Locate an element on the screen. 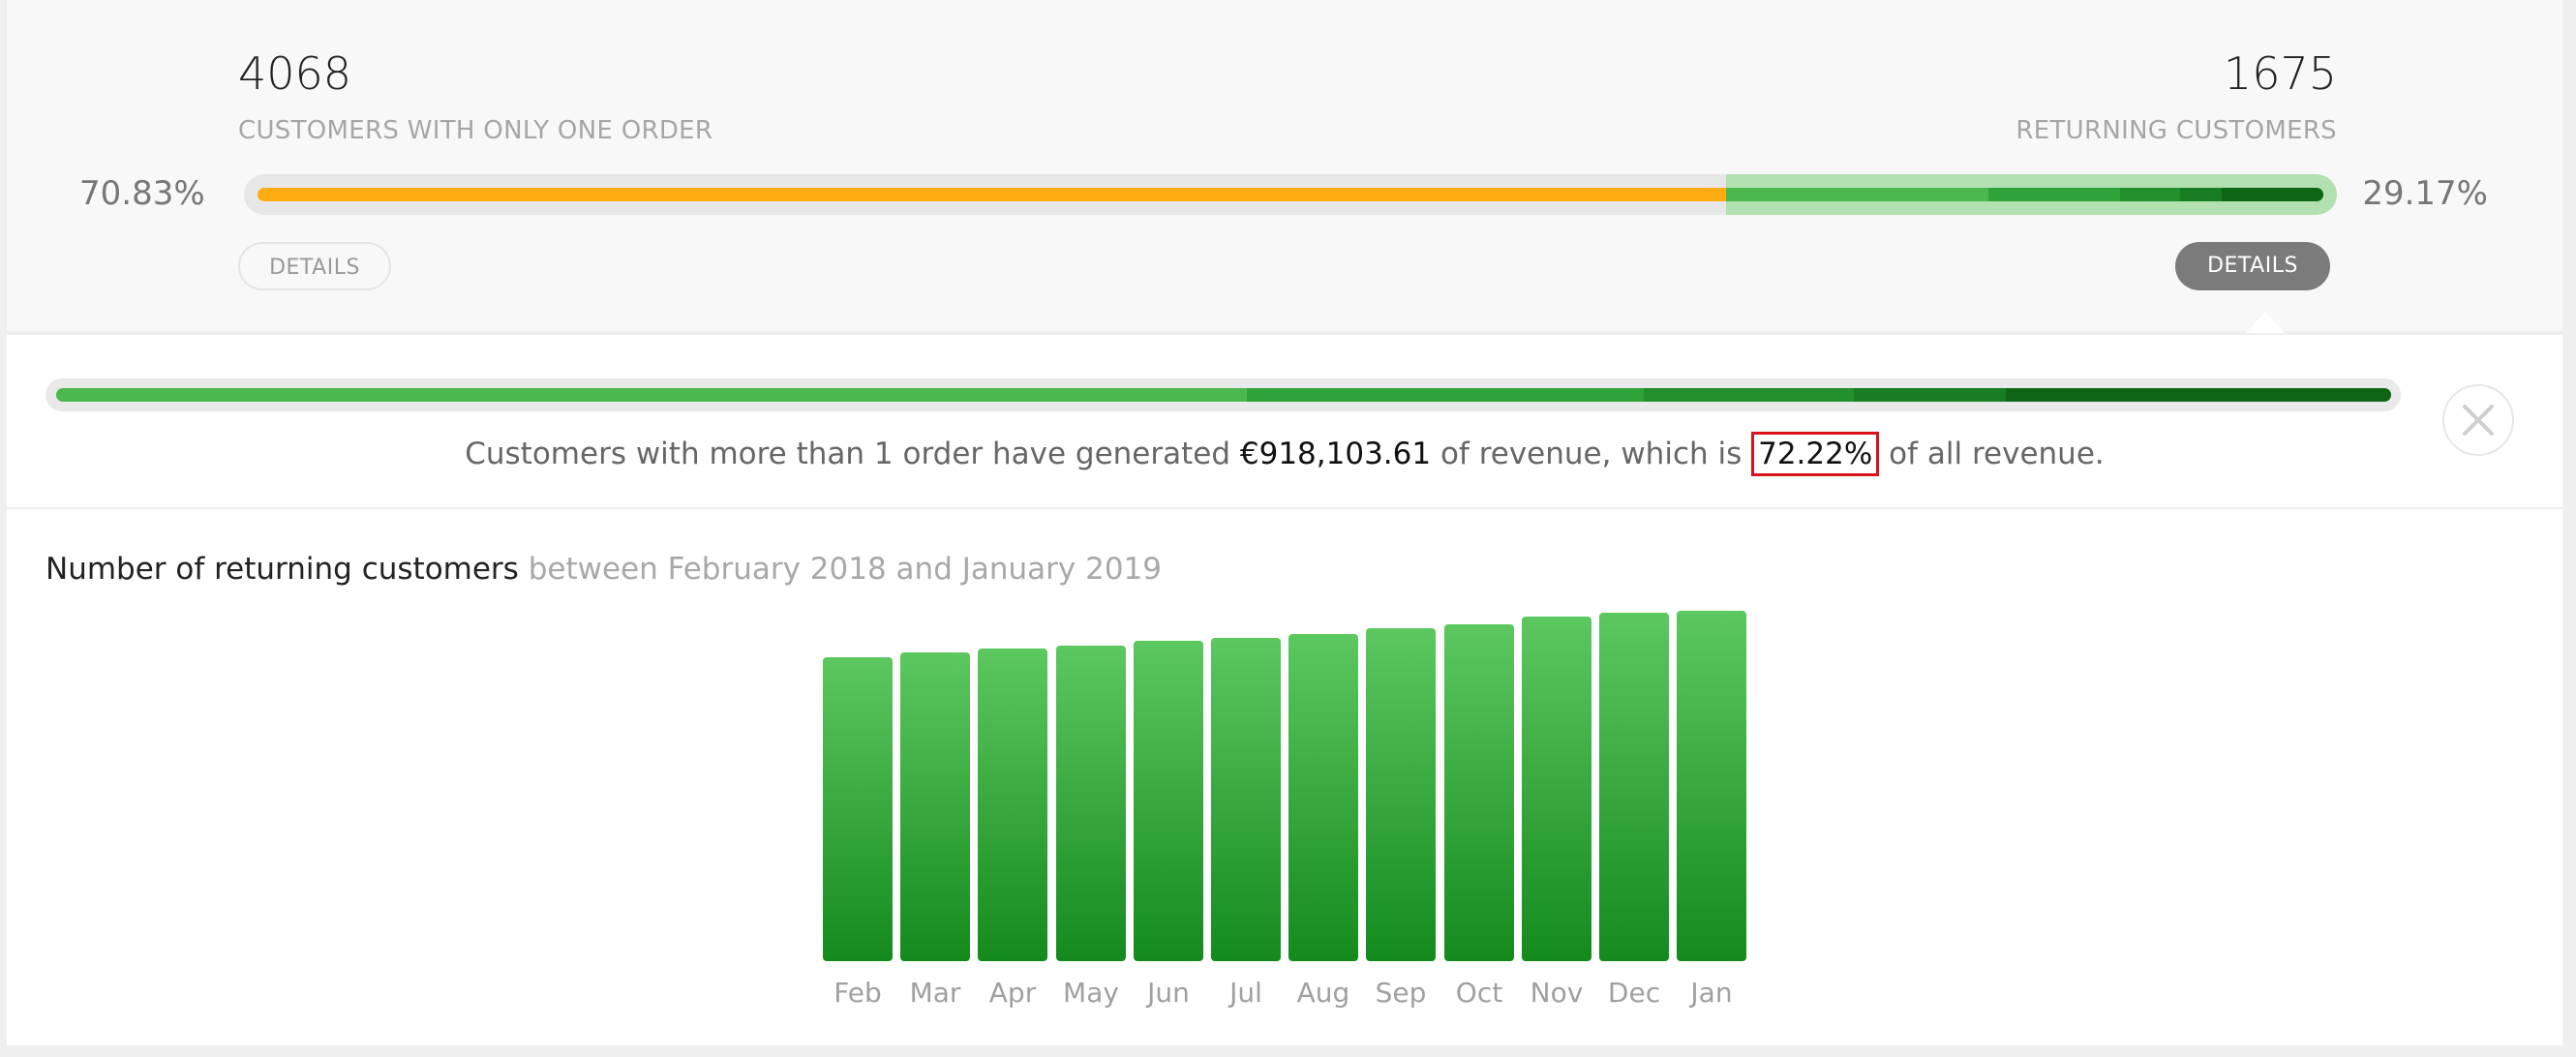 Image resolution: width=2576 pixels, height=1057 pixels. revenue-text-after: of all revenue. is located at coordinates (1992, 454).